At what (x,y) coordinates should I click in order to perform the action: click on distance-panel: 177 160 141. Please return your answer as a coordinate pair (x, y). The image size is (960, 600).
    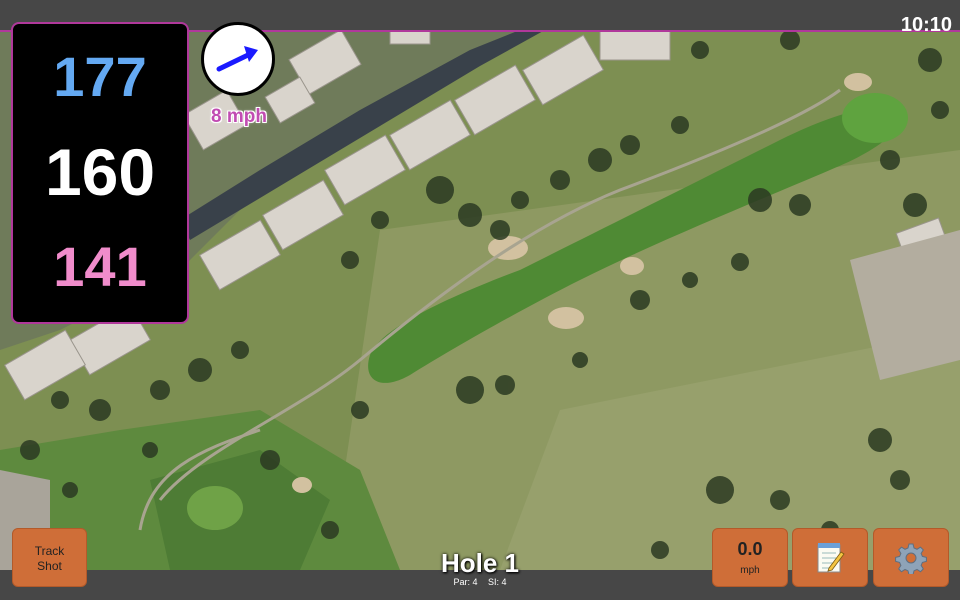
    Looking at the image, I should click on (100, 173).